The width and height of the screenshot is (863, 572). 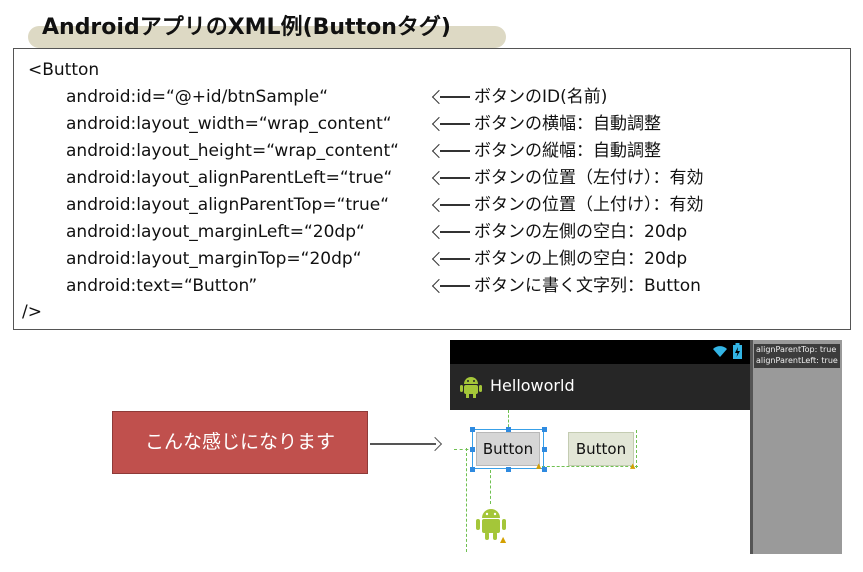 What do you see at coordinates (532, 385) in the screenshot?
I see `app-title: Helloworld` at bounding box center [532, 385].